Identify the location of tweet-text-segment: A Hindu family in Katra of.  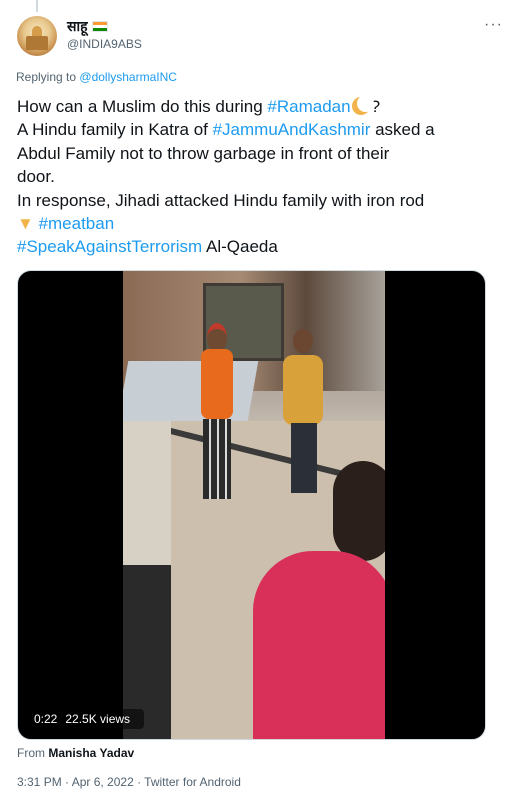
(115, 130).